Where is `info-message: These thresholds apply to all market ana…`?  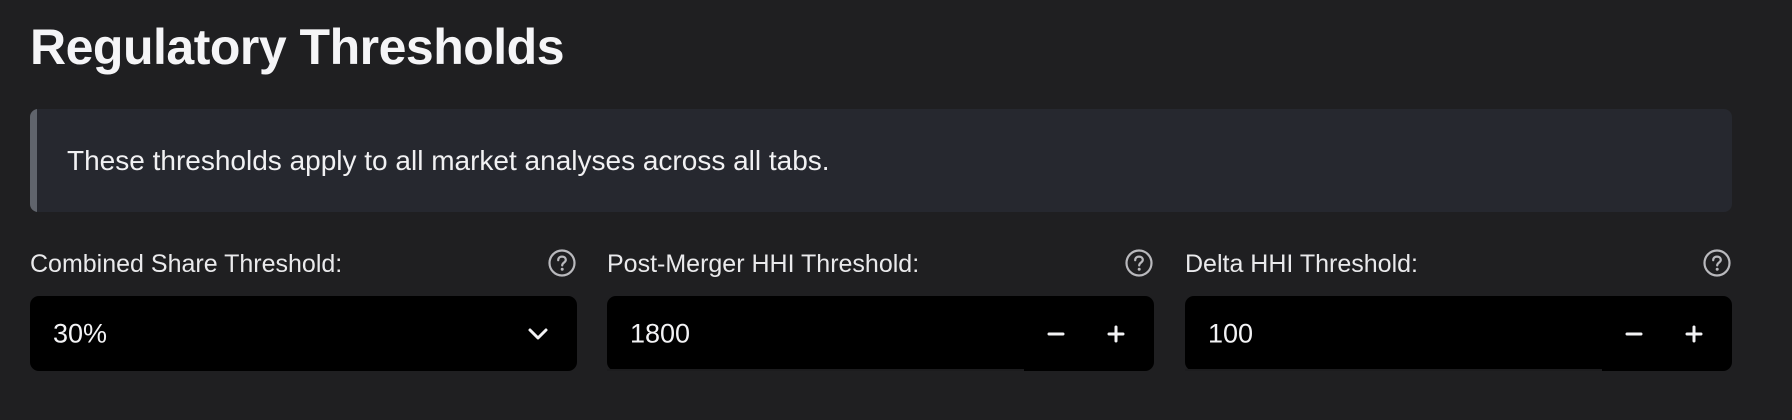
info-message: These thresholds apply to all market ana… is located at coordinates (448, 160).